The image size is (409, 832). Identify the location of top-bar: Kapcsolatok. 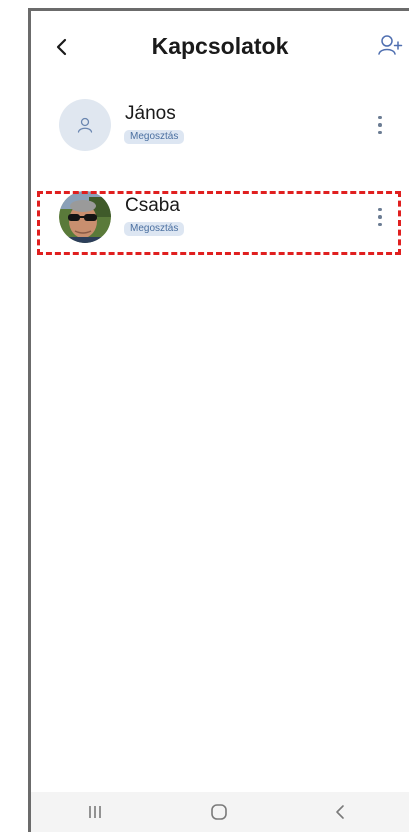
(220, 47).